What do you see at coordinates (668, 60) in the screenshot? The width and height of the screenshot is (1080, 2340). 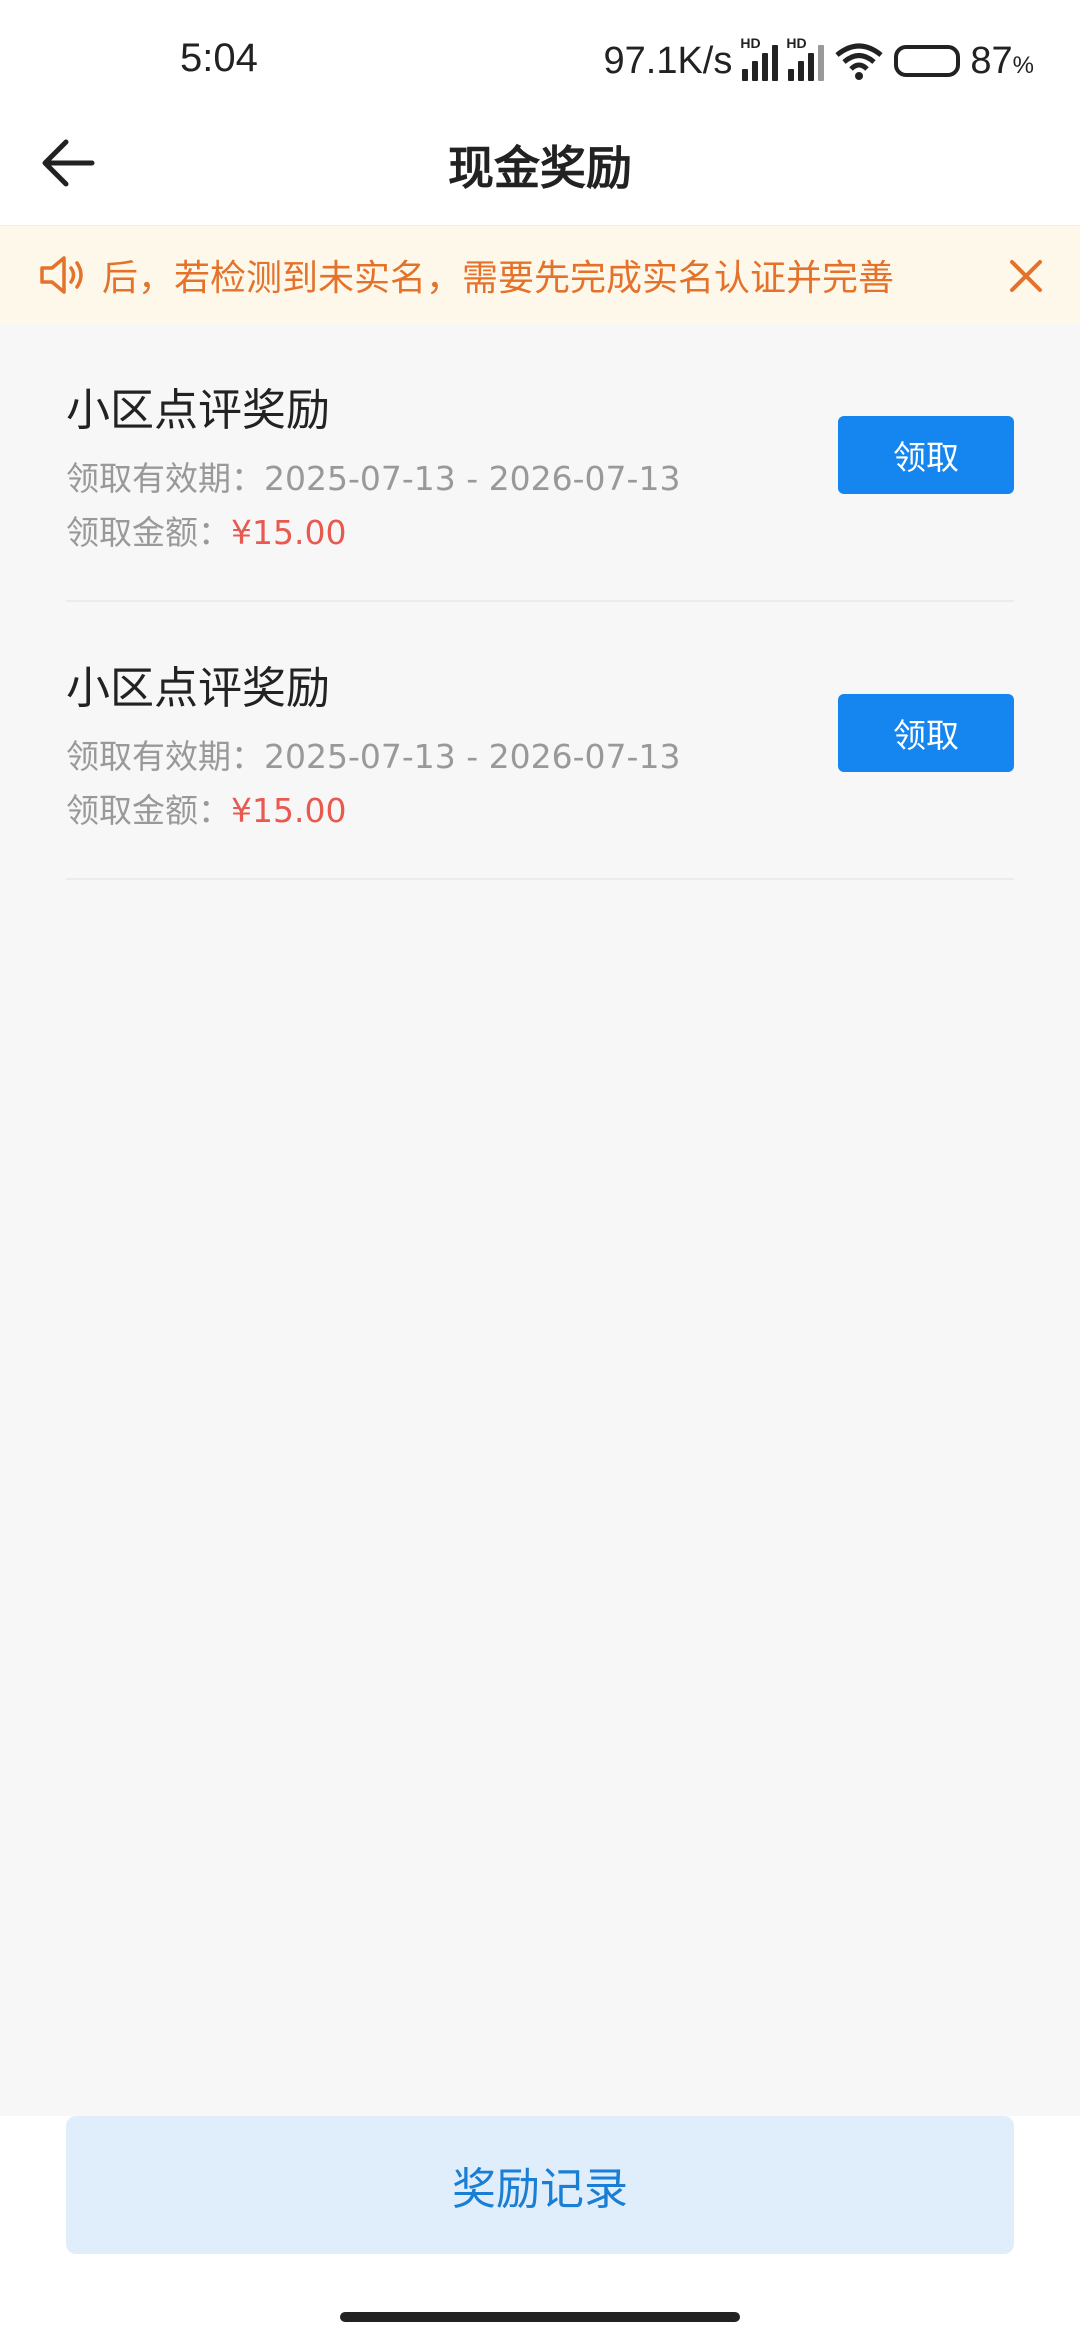 I see `network-speed: 97.1K/s` at bounding box center [668, 60].